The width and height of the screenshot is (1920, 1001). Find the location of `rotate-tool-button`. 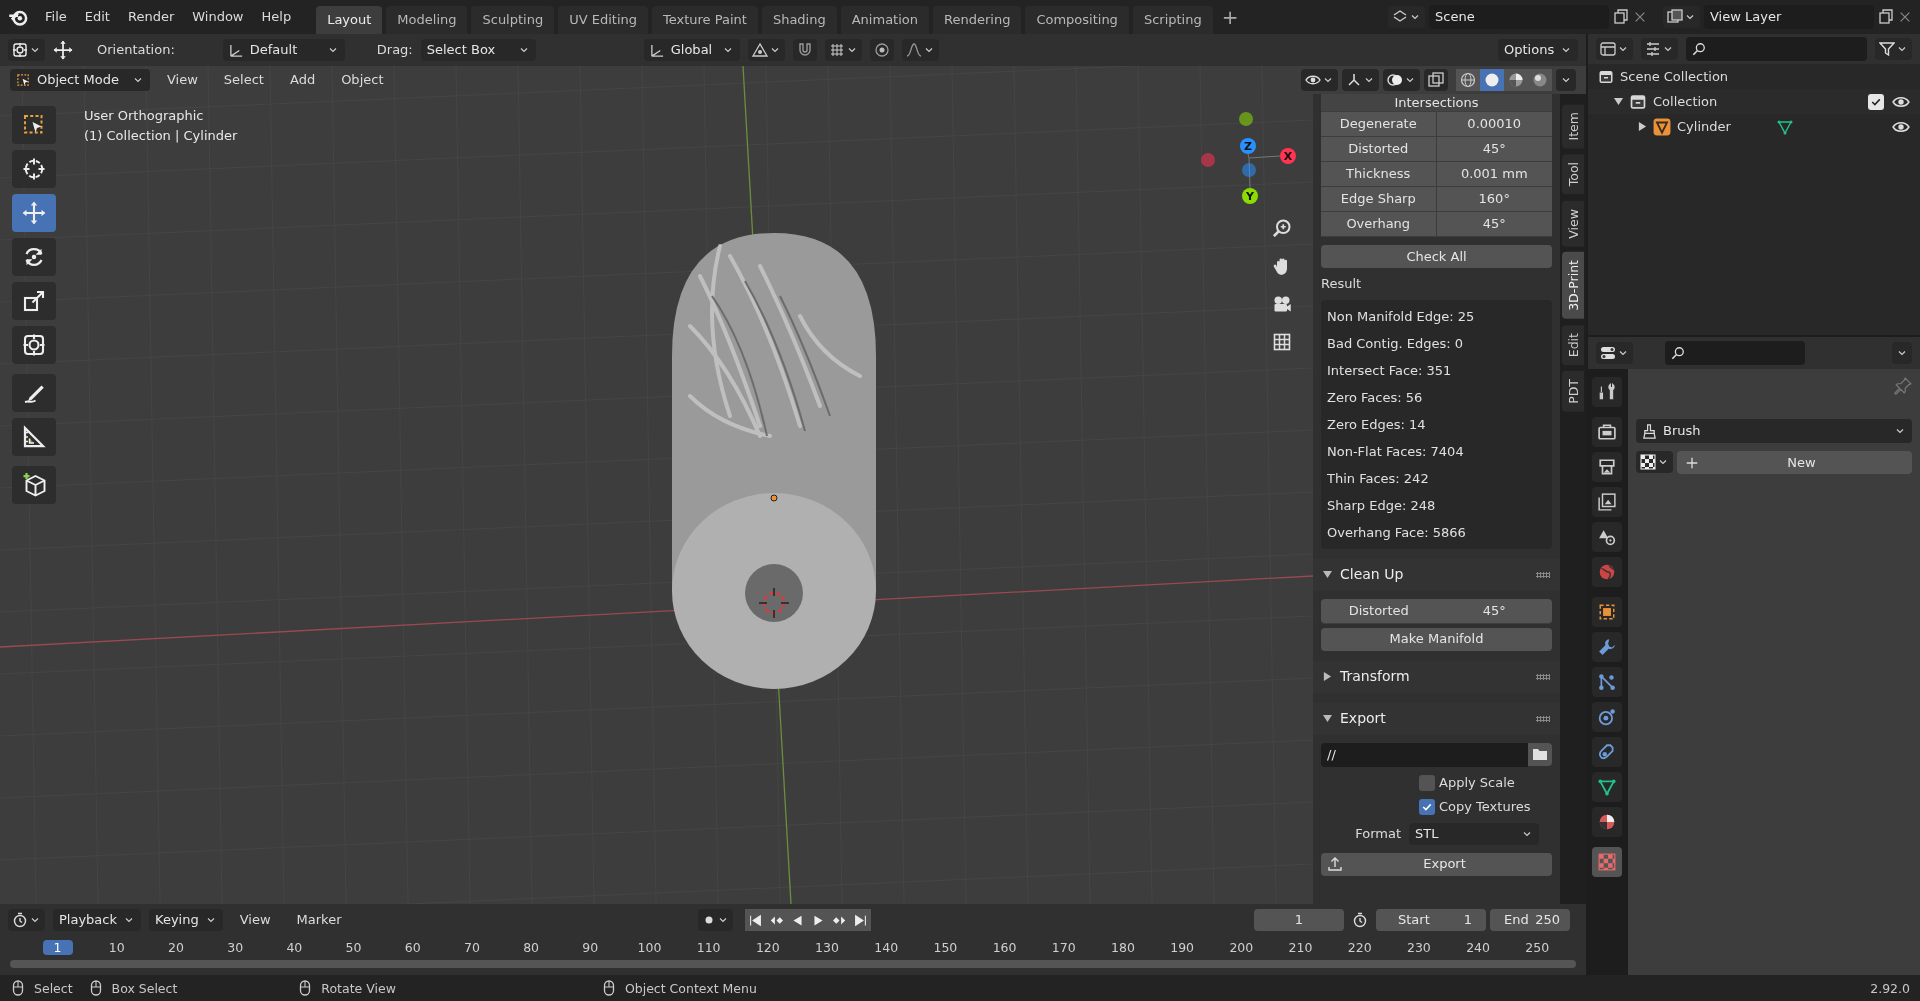

rotate-tool-button is located at coordinates (34, 257).